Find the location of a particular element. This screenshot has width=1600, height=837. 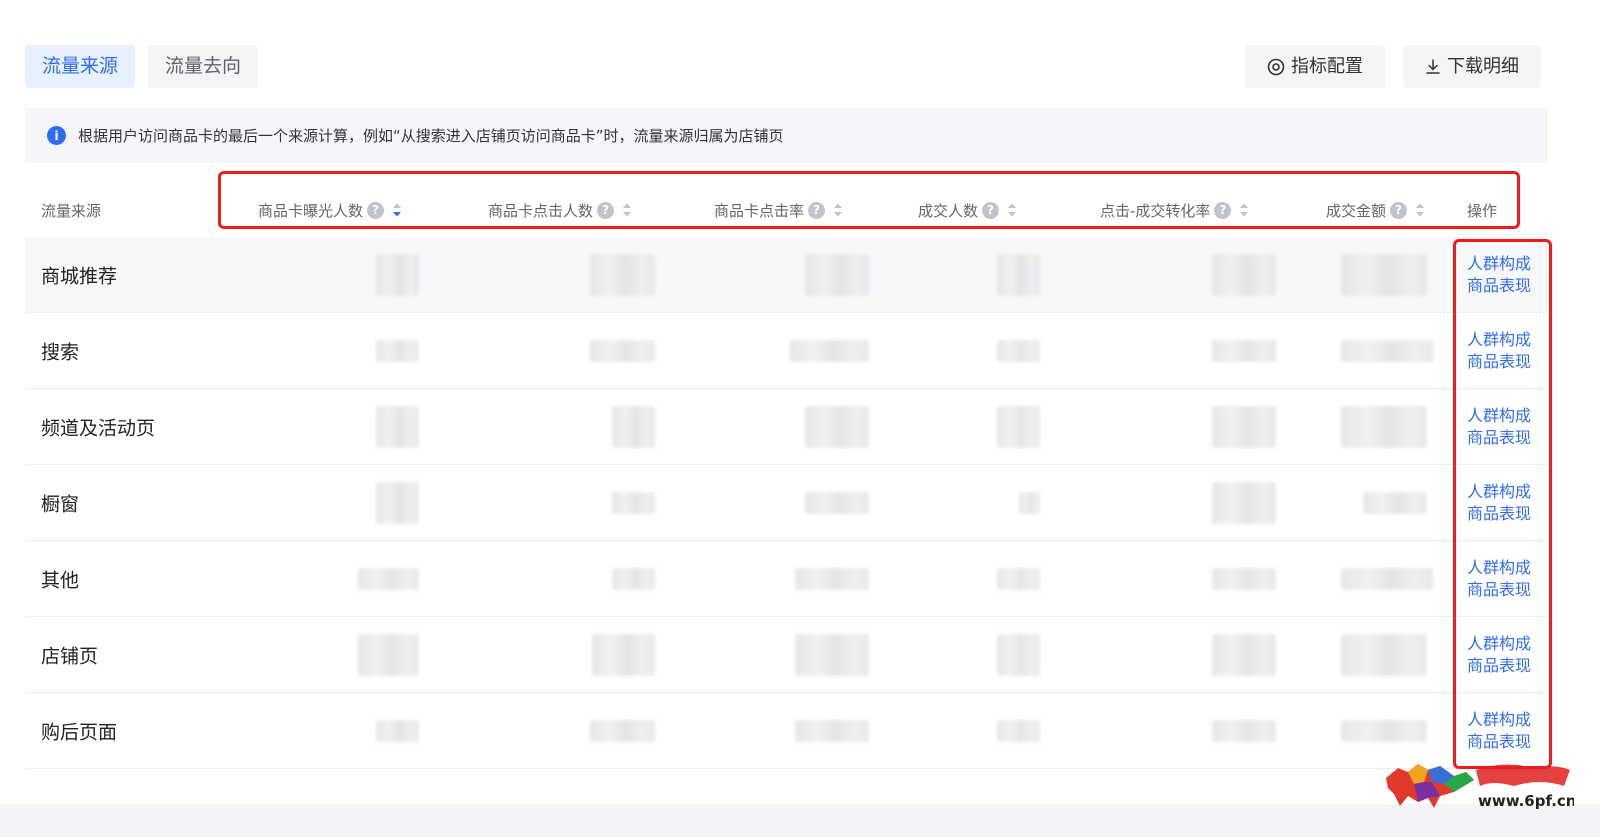

table-row: 其他 人群构成 商品表现 is located at coordinates (786, 579).